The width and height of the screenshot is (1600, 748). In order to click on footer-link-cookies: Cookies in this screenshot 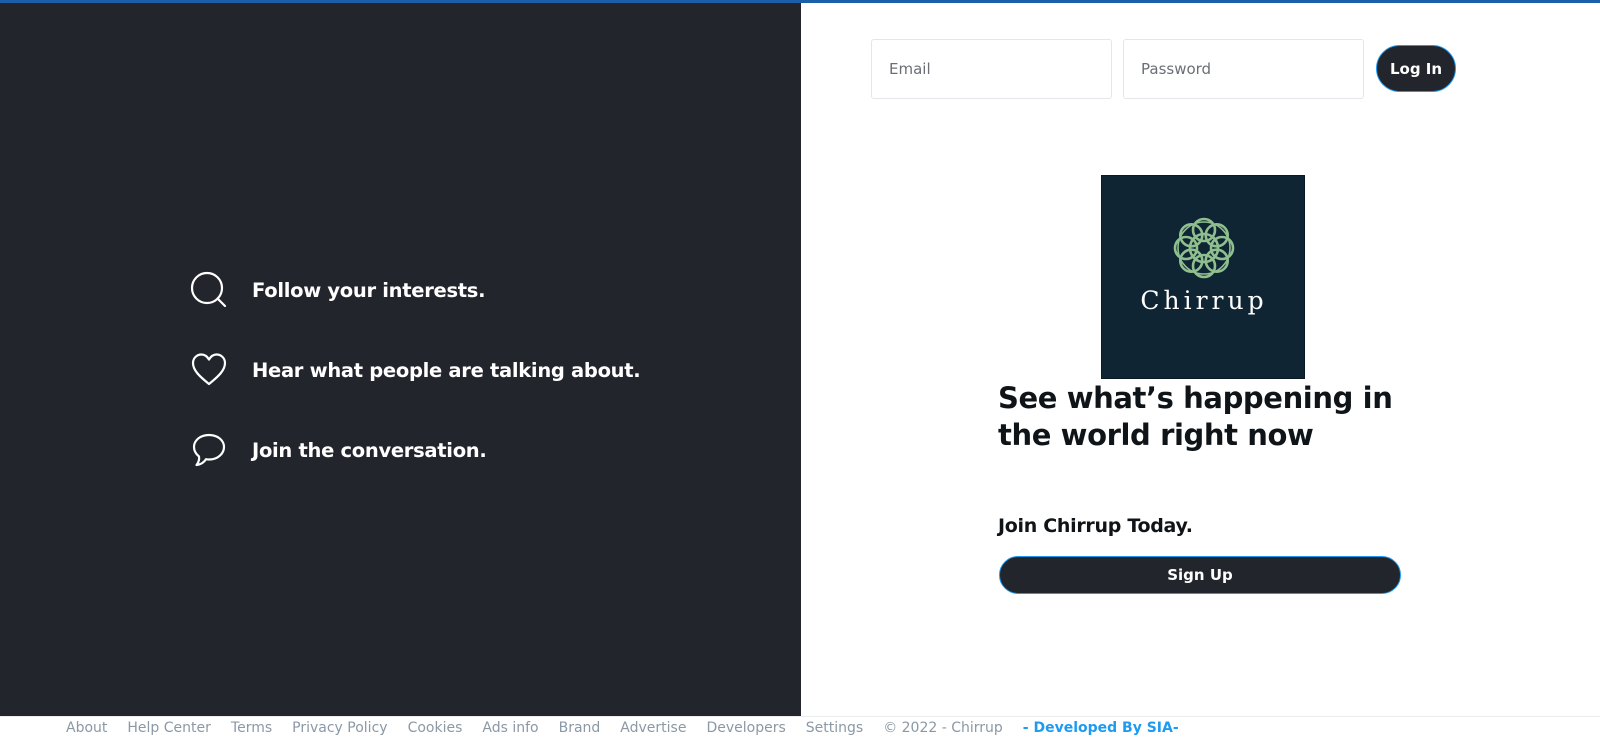, I will do `click(435, 728)`.